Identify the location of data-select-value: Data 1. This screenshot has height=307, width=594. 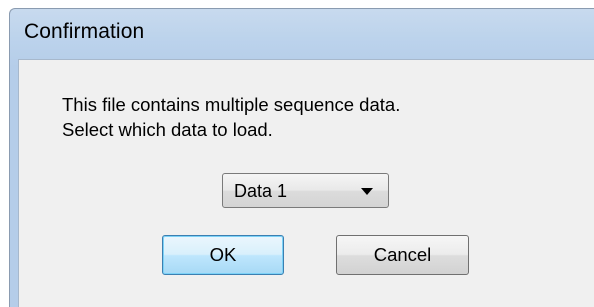
(261, 191).